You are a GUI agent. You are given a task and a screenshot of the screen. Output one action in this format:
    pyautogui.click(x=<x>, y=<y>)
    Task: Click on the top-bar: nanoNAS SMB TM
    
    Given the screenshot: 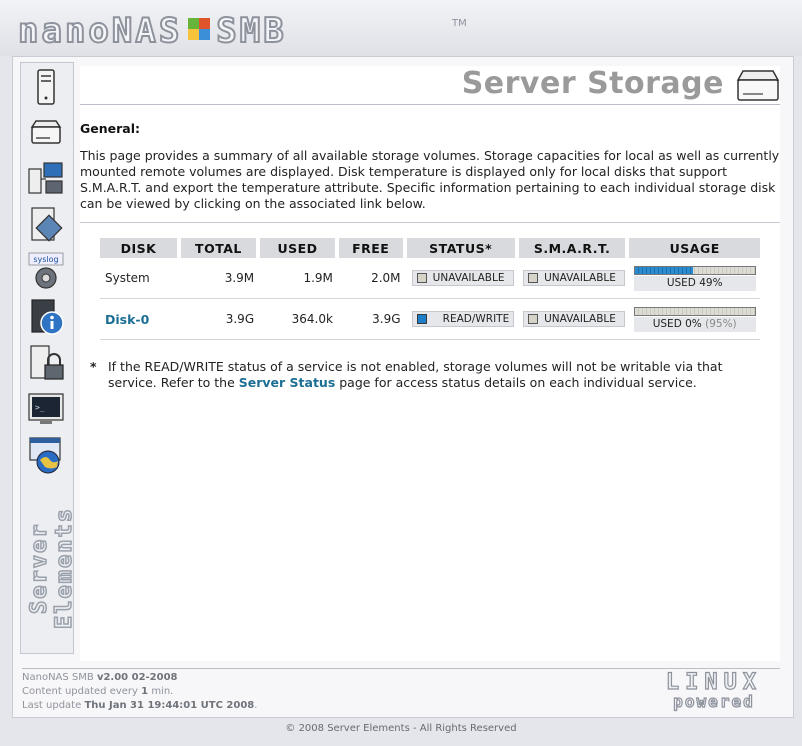 What is the action you would take?
    pyautogui.click(x=401, y=28)
    